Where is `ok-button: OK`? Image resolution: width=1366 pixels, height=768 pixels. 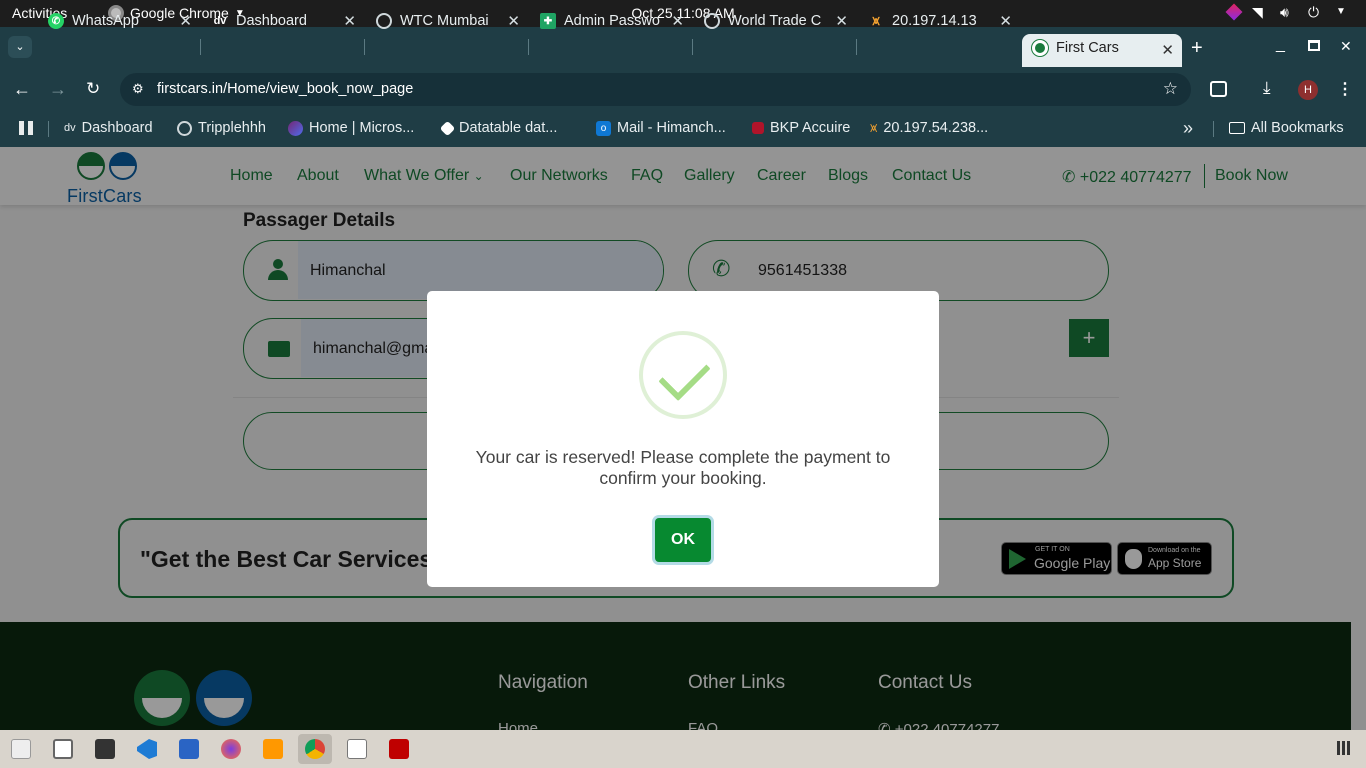
ok-button: OK is located at coordinates (683, 540).